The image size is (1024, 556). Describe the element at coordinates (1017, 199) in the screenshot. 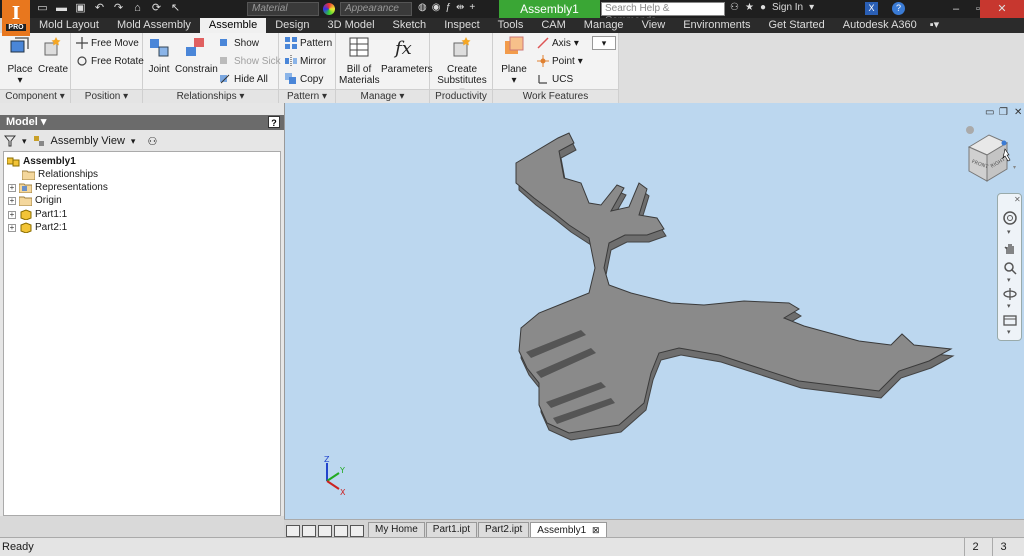

I see `navbar-close-icon: ✕` at that location.